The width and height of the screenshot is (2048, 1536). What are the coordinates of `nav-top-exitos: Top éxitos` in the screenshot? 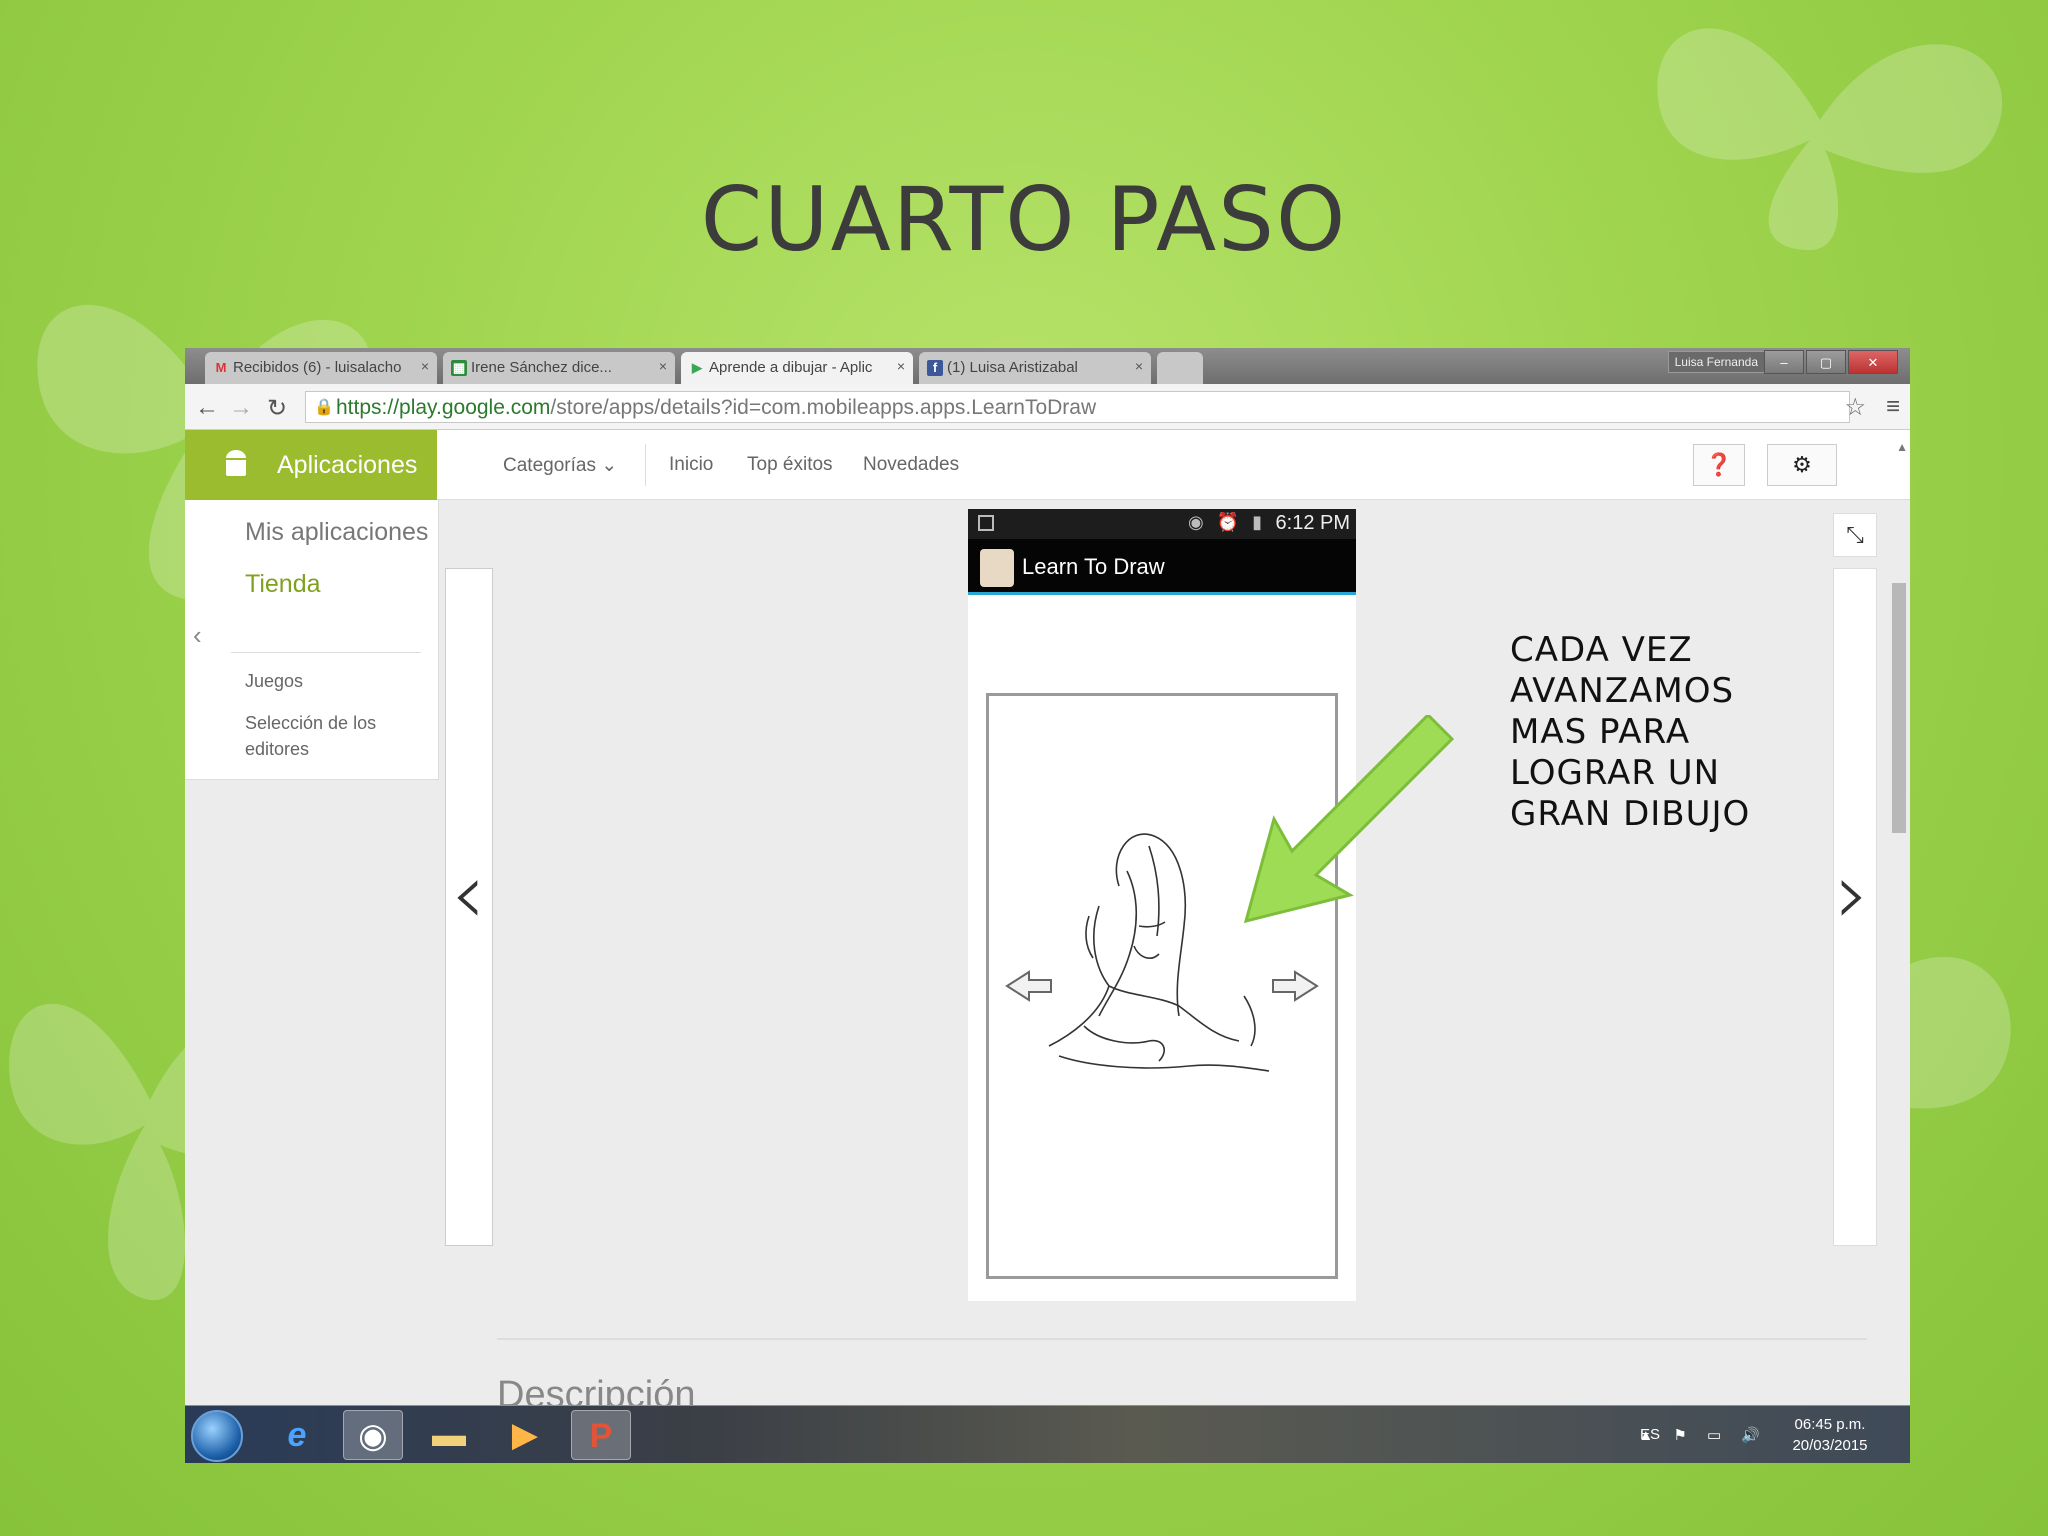 It's located at (790, 465).